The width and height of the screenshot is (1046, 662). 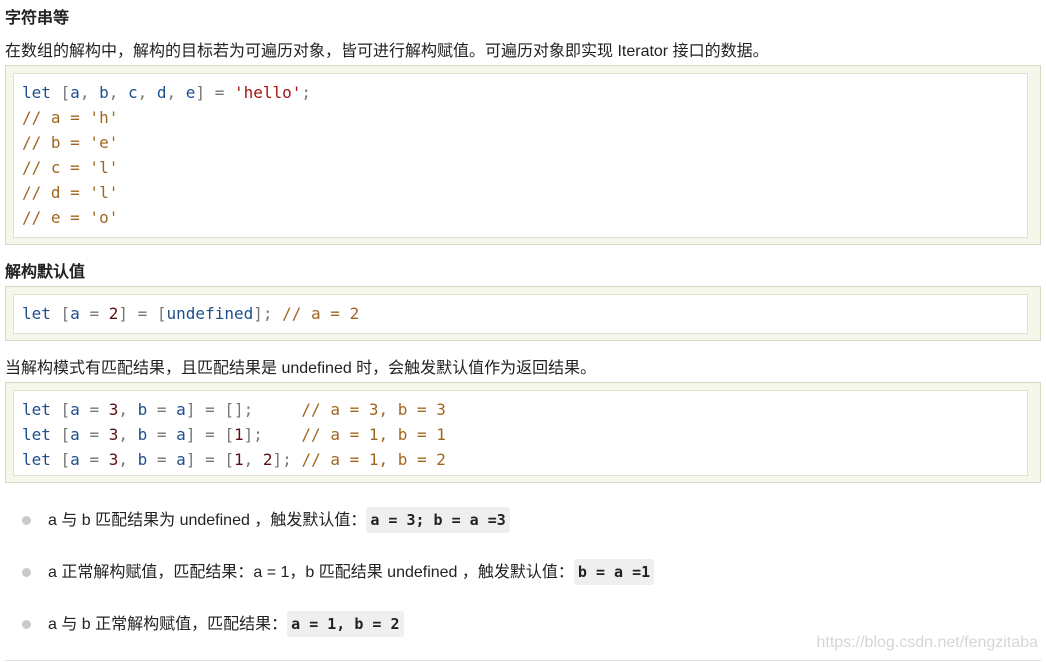 I want to click on code-punct: ;, so click(x=306, y=92).